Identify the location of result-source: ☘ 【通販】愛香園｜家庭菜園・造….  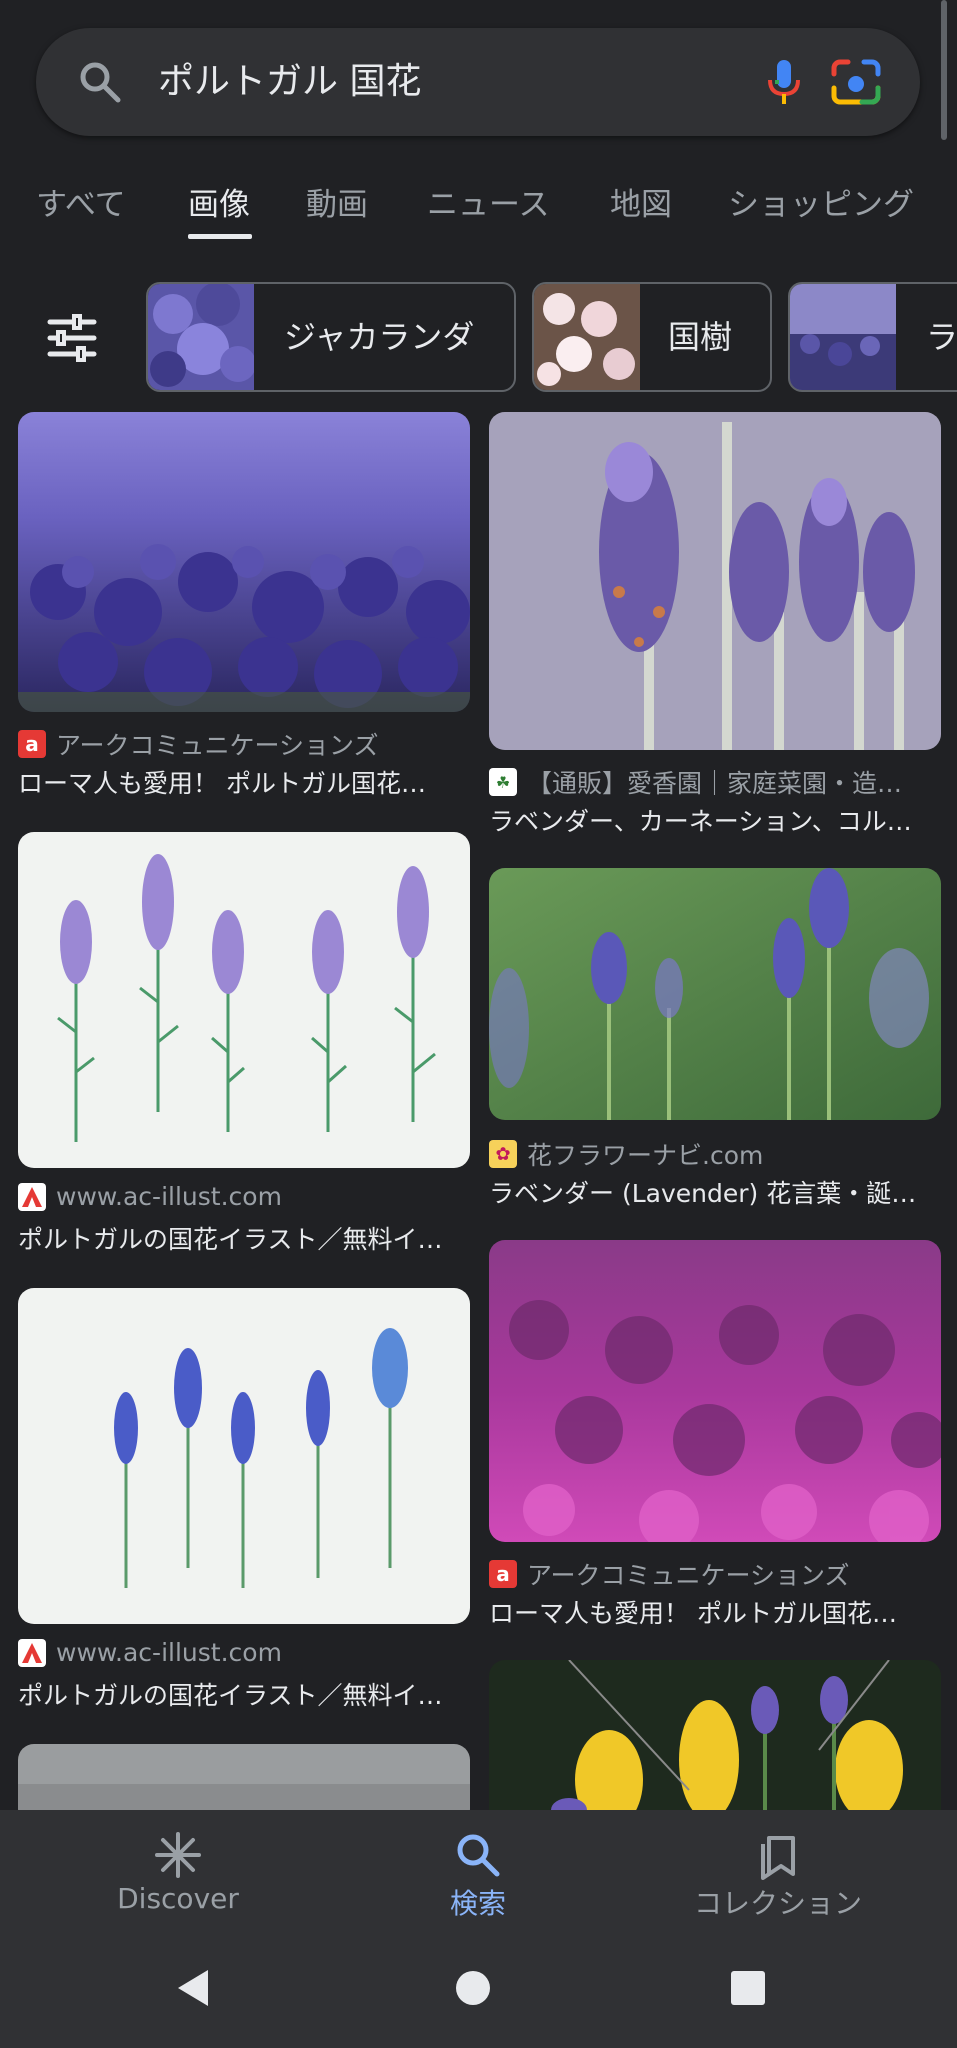
(695, 782).